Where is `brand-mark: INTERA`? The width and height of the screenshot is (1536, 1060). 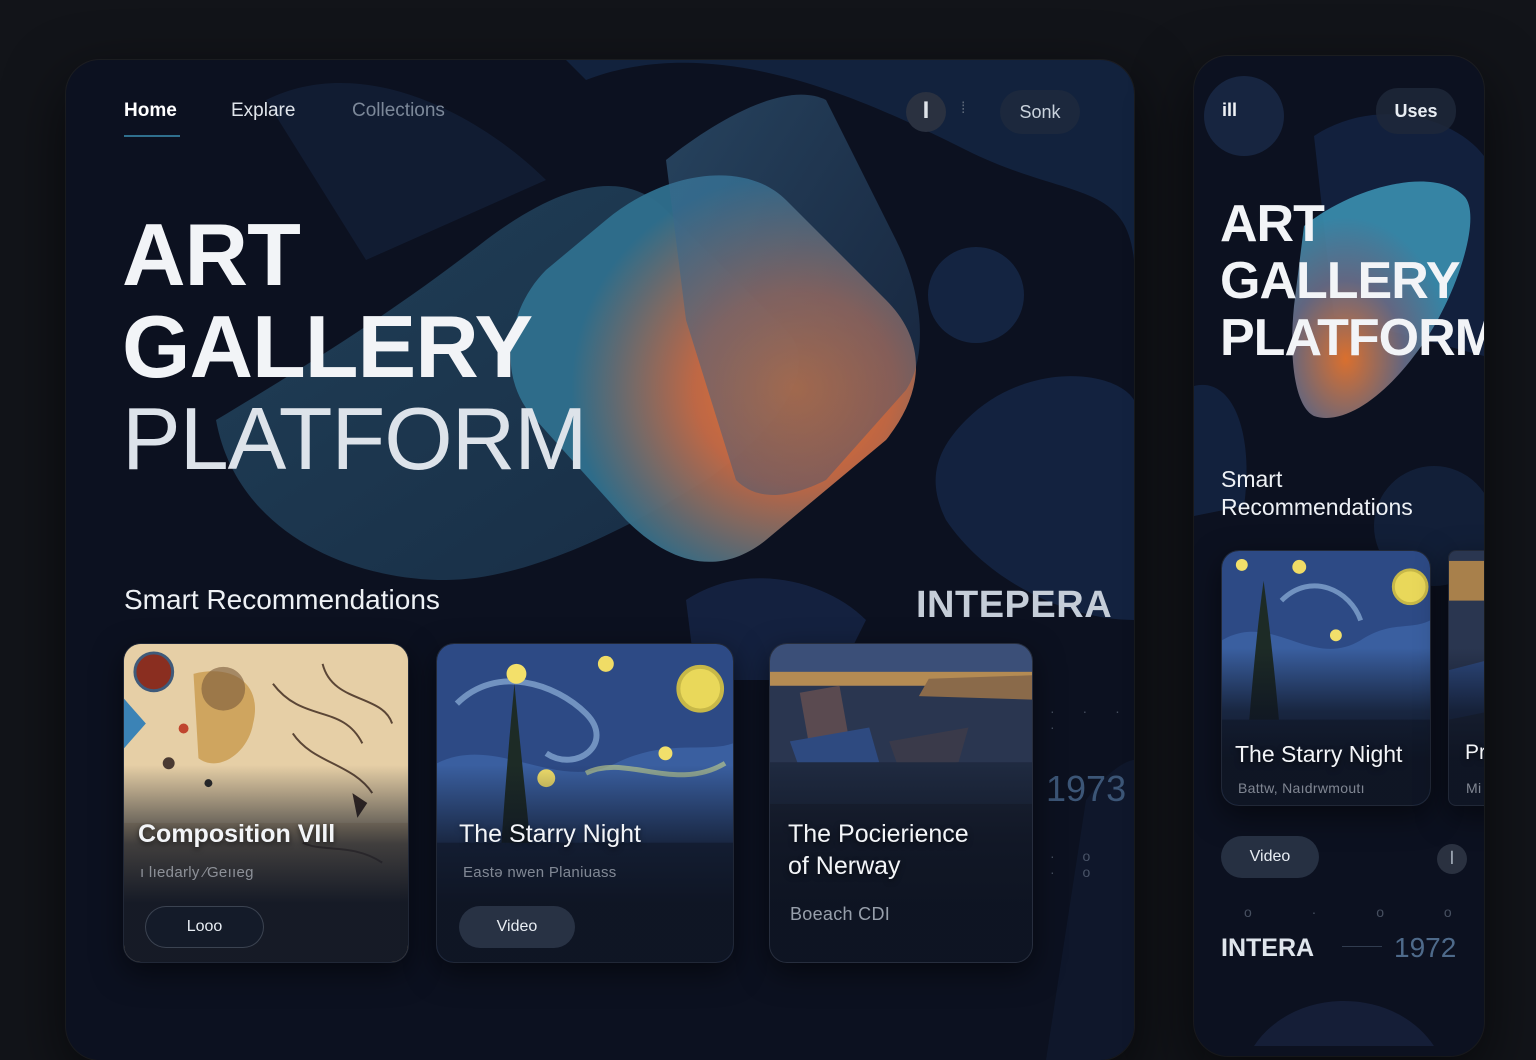
brand-mark: INTERA is located at coordinates (1268, 948).